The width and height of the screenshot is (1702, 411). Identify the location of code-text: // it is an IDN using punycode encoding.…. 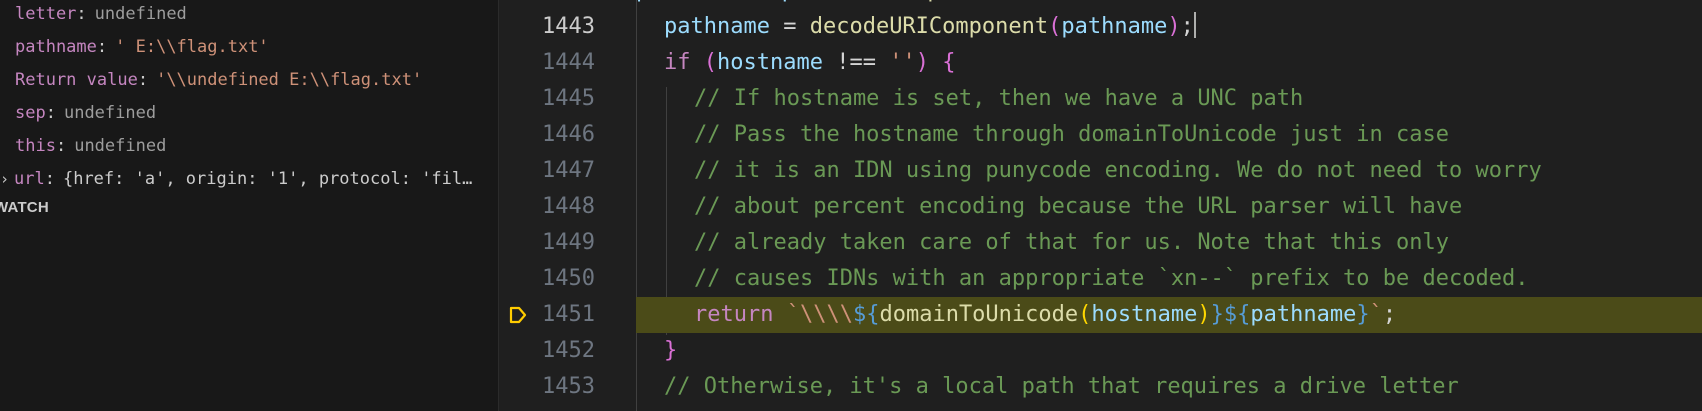
(1169, 171).